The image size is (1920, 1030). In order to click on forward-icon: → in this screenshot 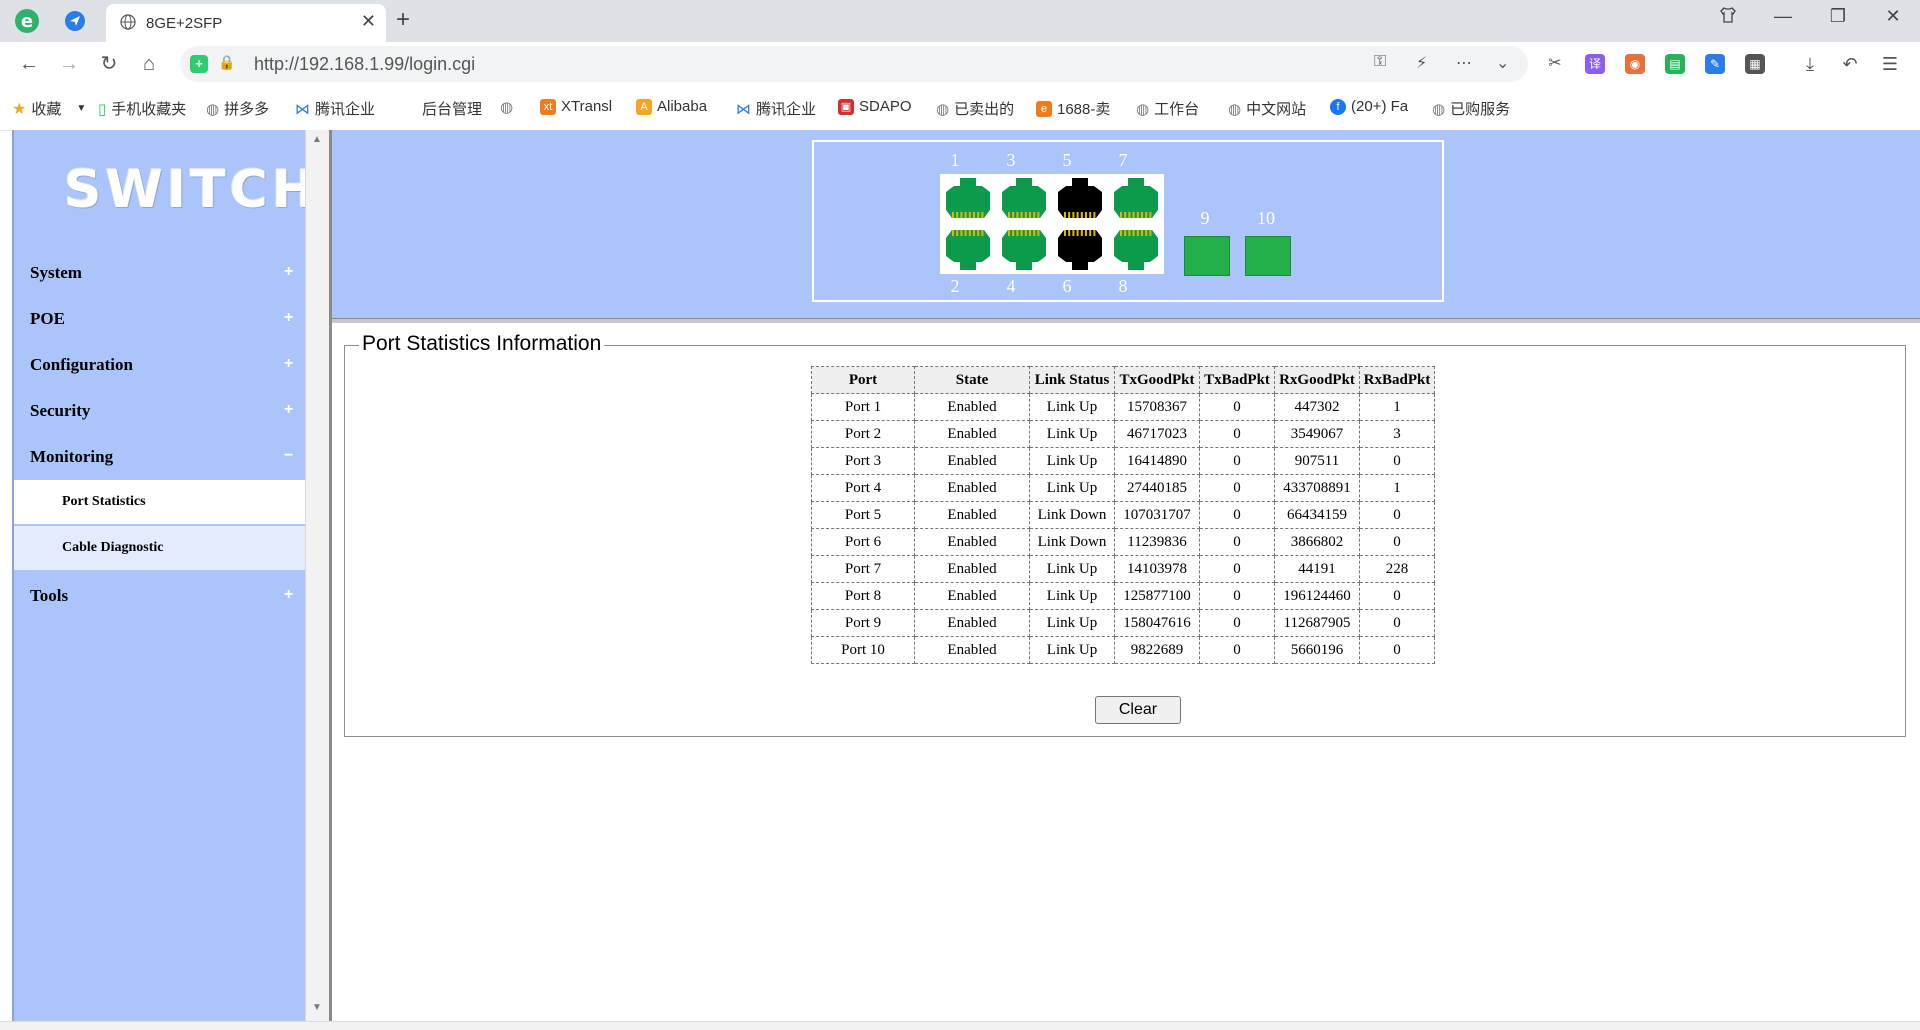, I will do `click(69, 64)`.